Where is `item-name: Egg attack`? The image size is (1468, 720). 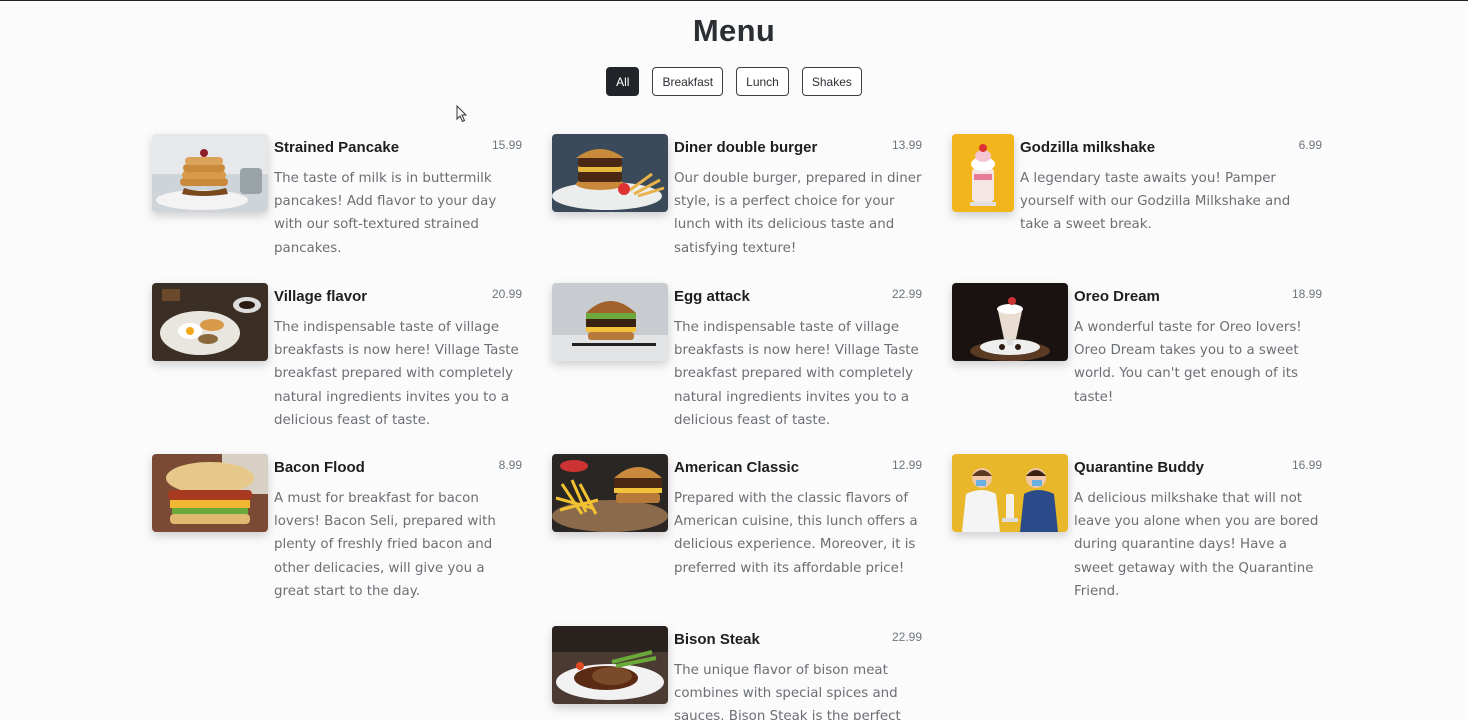 item-name: Egg attack is located at coordinates (712, 296).